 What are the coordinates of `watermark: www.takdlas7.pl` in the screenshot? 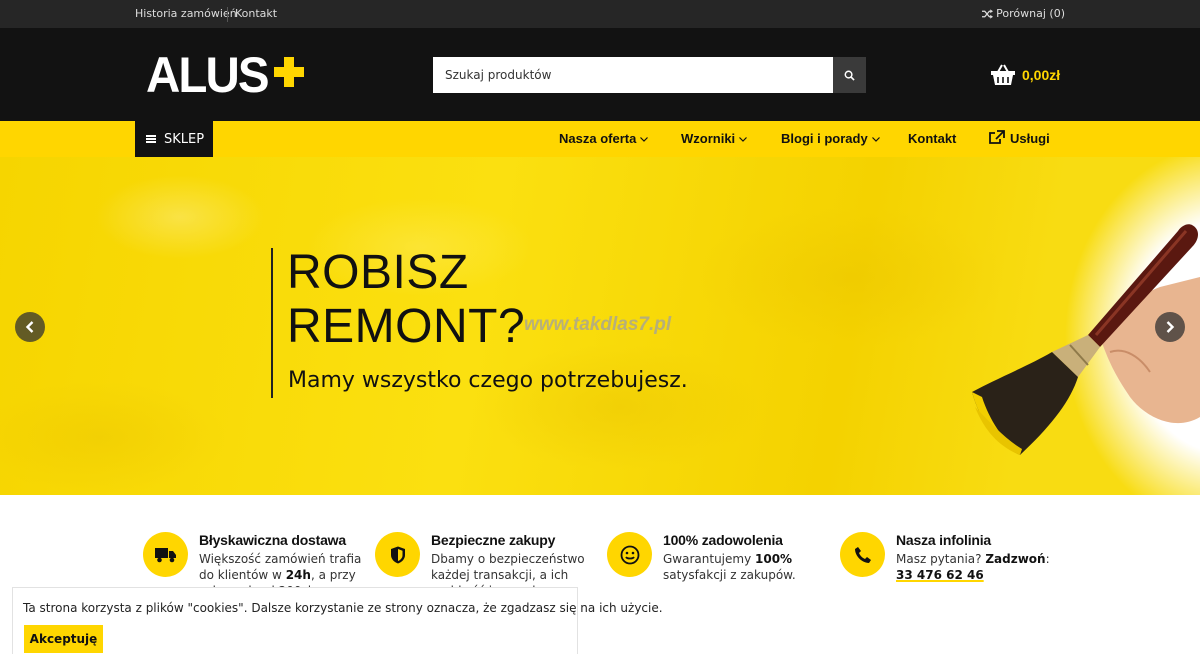 It's located at (598, 324).